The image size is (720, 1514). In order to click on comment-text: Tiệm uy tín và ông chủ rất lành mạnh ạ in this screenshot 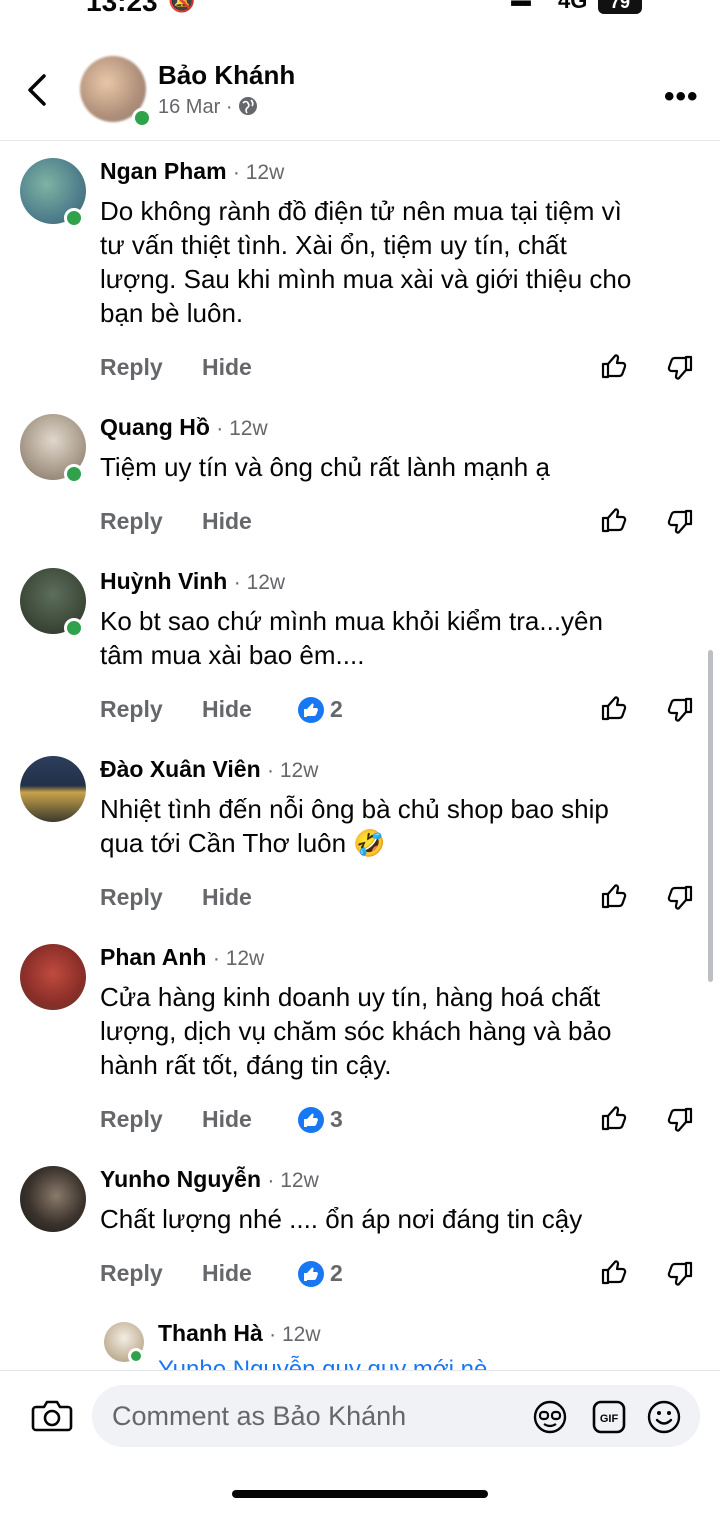, I will do `click(325, 467)`.